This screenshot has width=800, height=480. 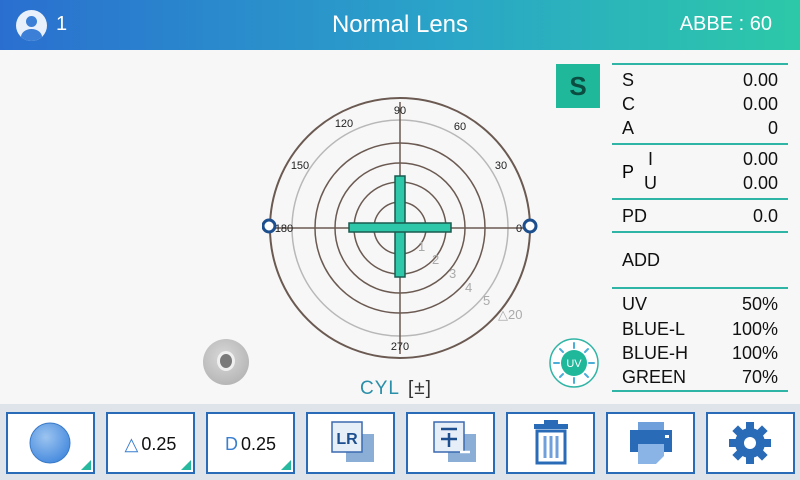 I want to click on cyl-label: CYL, so click(x=380, y=388).